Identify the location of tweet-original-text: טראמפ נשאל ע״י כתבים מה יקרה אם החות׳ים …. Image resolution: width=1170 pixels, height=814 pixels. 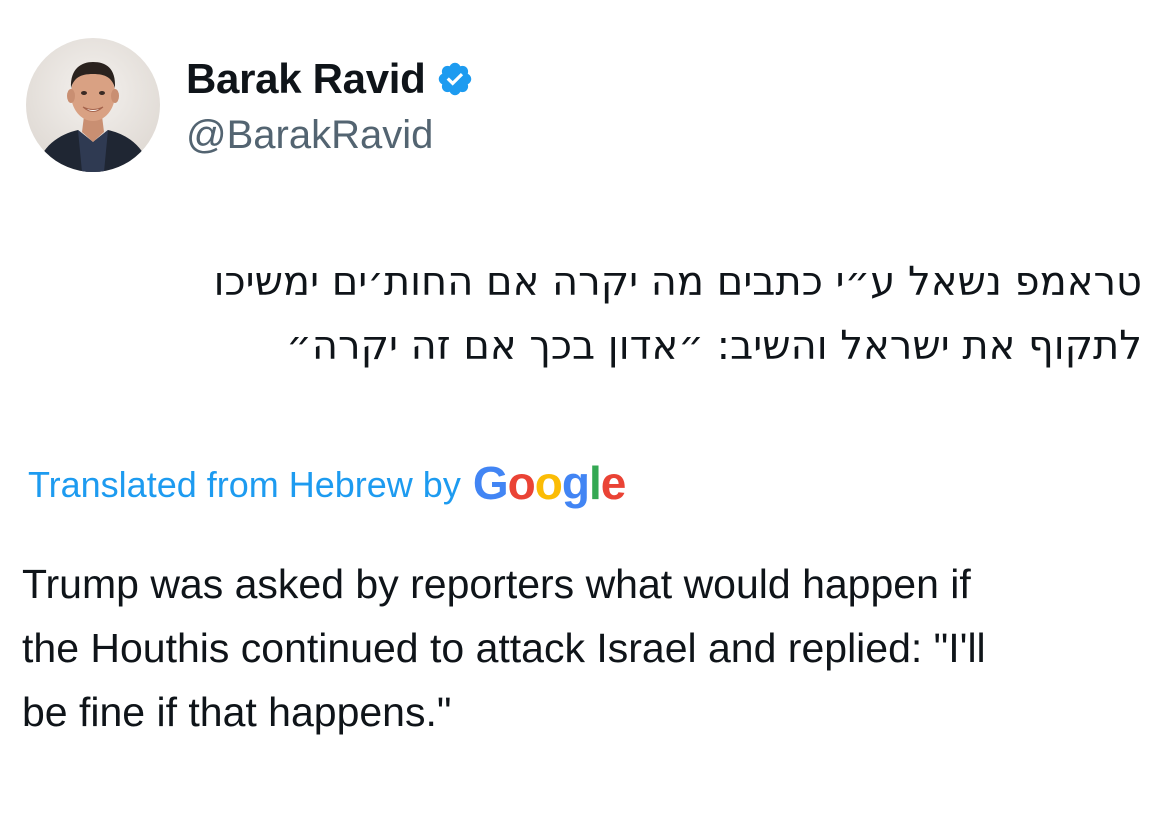
(592, 314).